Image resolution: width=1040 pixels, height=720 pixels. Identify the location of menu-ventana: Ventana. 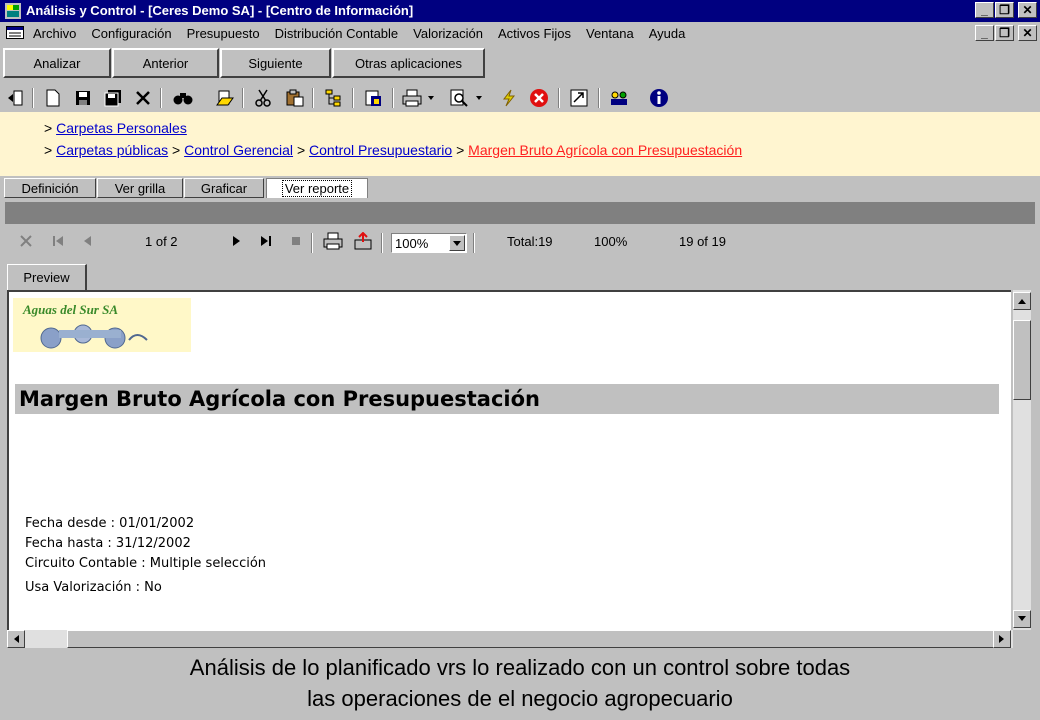
(610, 33).